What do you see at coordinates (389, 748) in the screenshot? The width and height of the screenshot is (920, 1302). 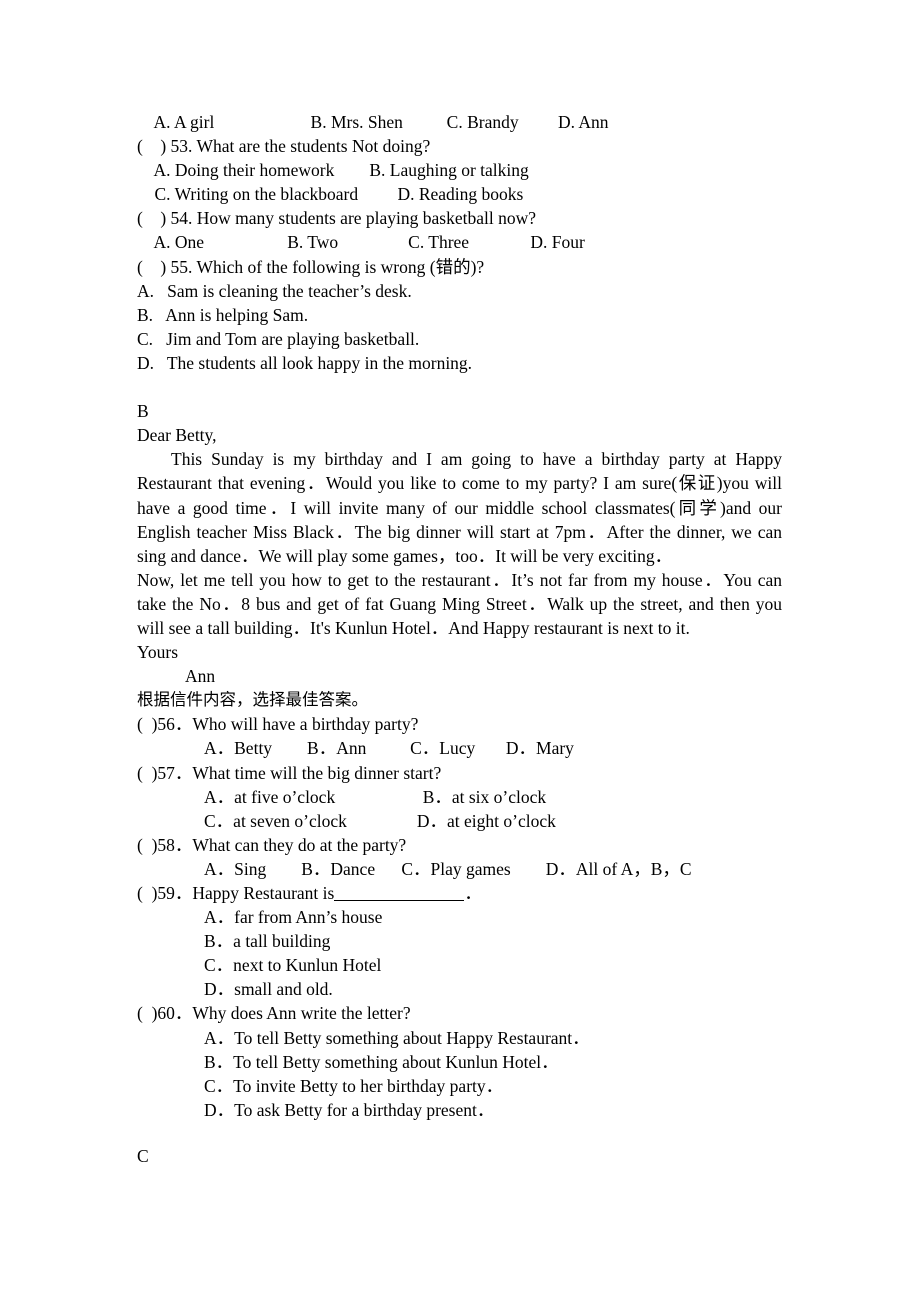 I see `question-56-option-row: A．Betty B．Ann C．Lucy D．Mary` at bounding box center [389, 748].